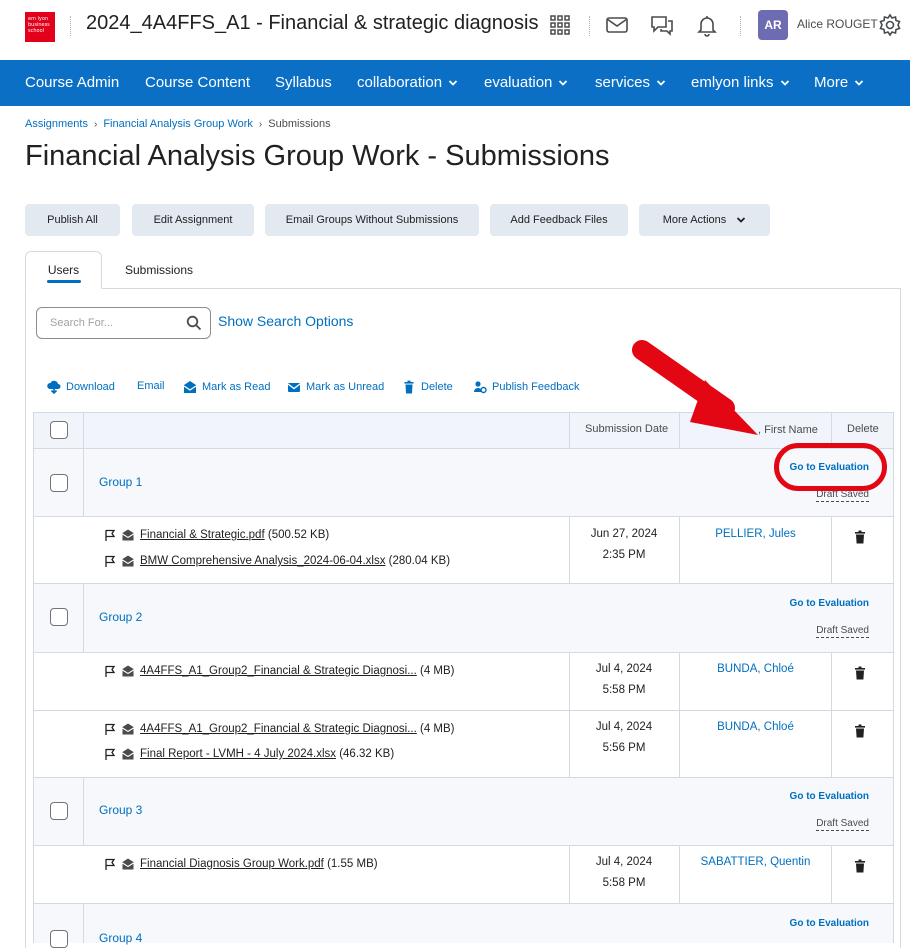 The width and height of the screenshot is (910, 948). Describe the element at coordinates (755, 862) in the screenshot. I see `submitter-name: SABATTIER, Quentin` at that location.